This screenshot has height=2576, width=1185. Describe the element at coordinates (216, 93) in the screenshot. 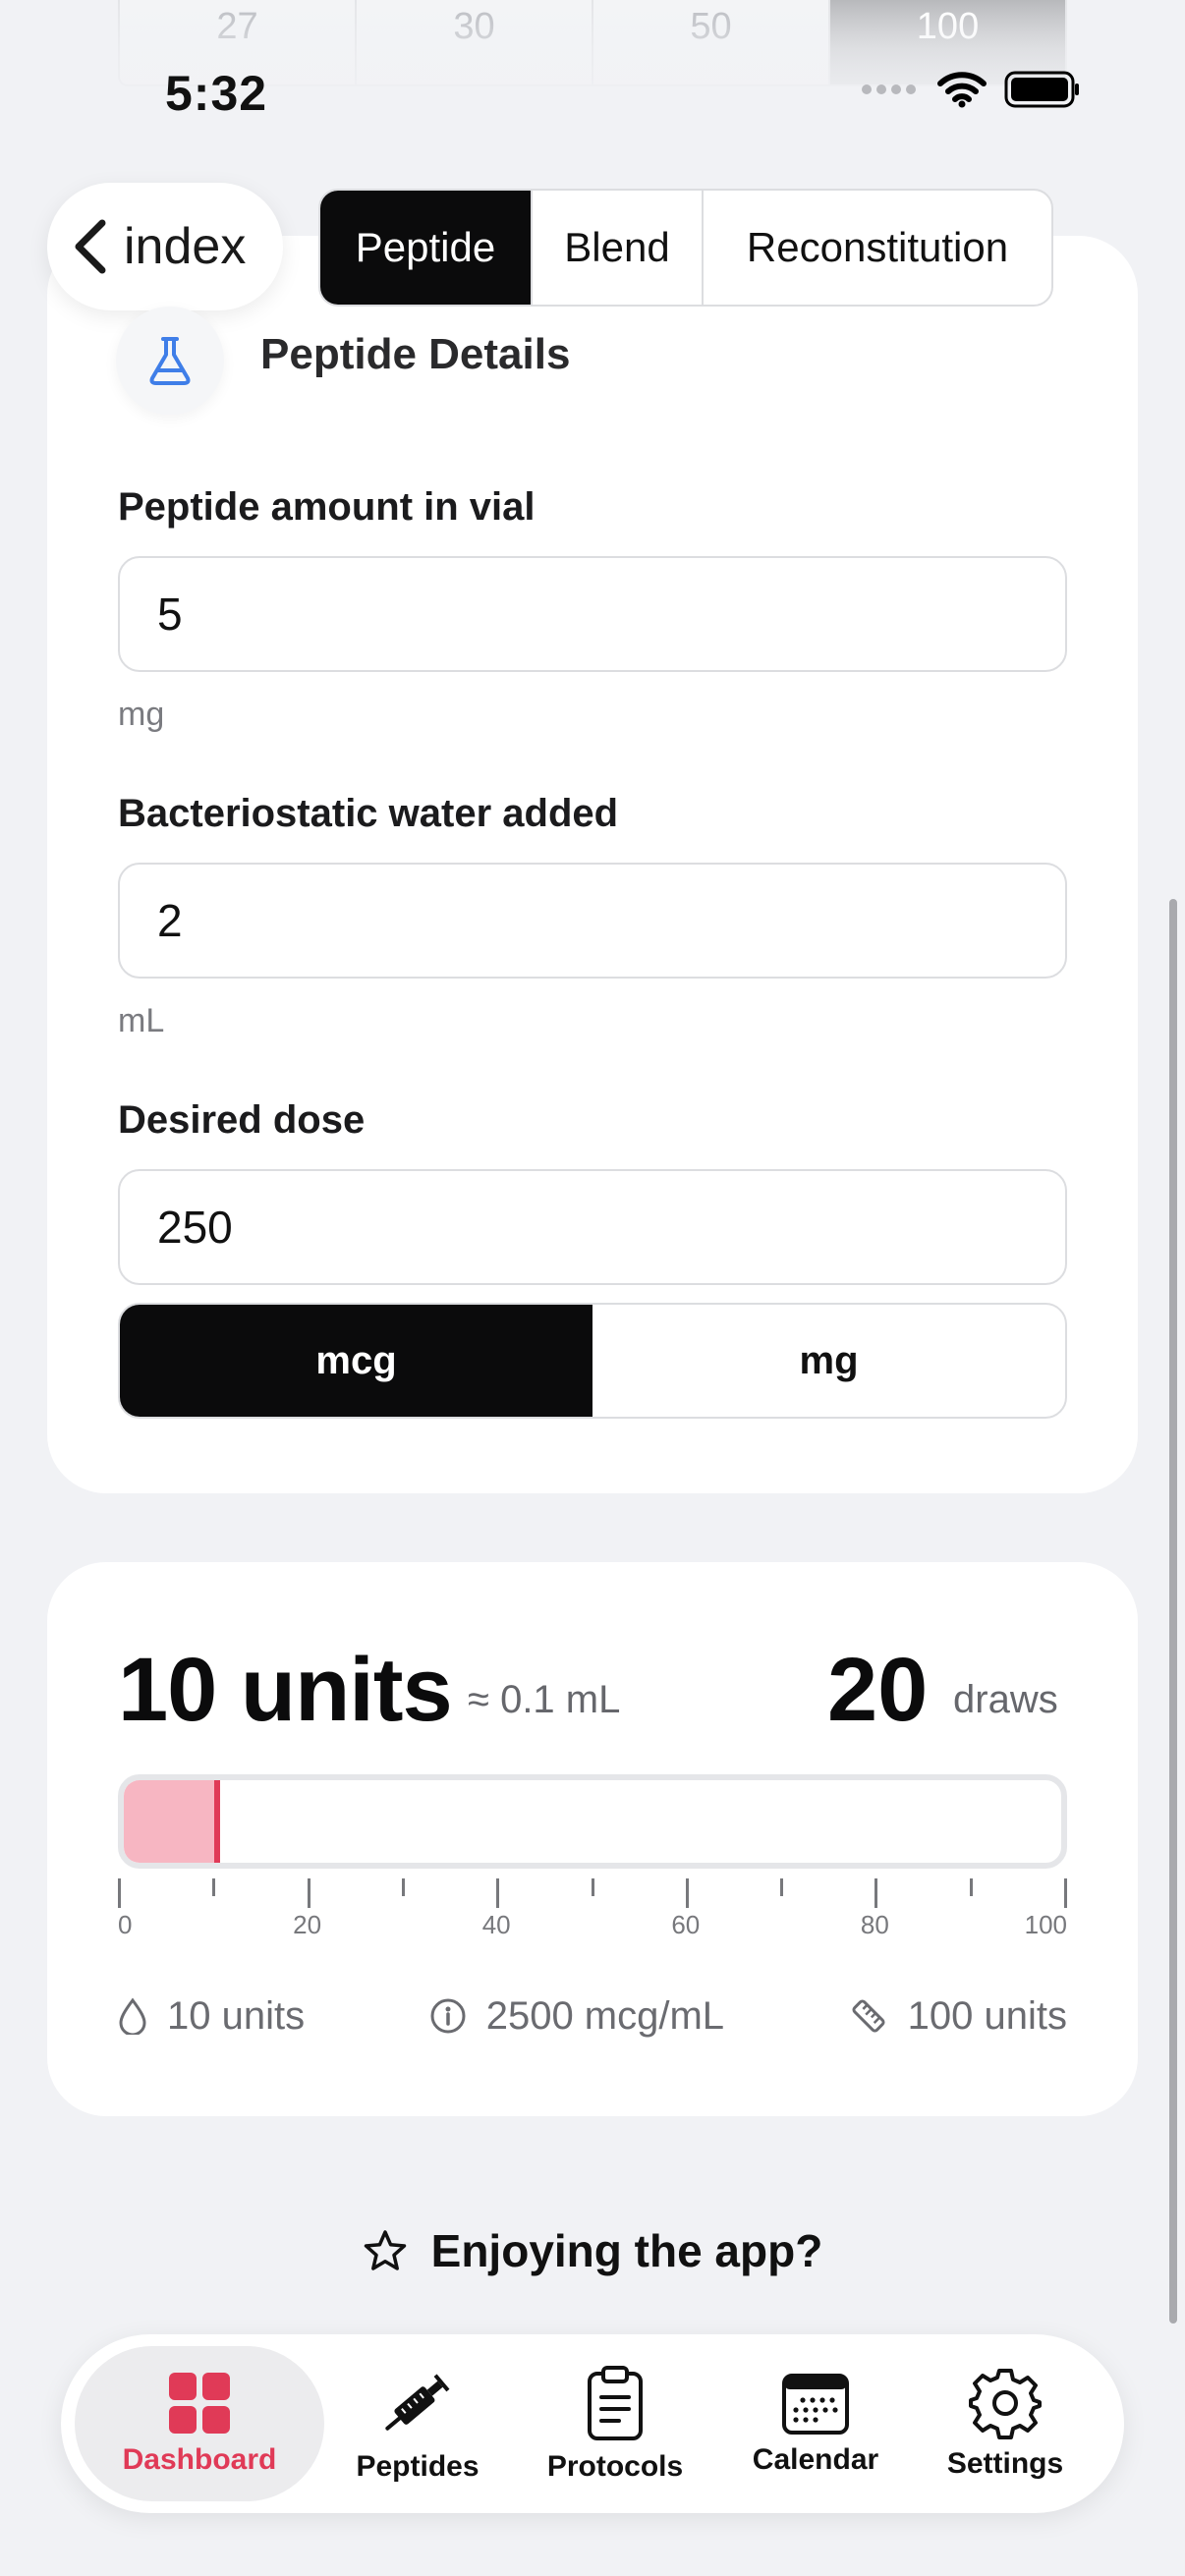

I see `status-time: 5:32` at that location.